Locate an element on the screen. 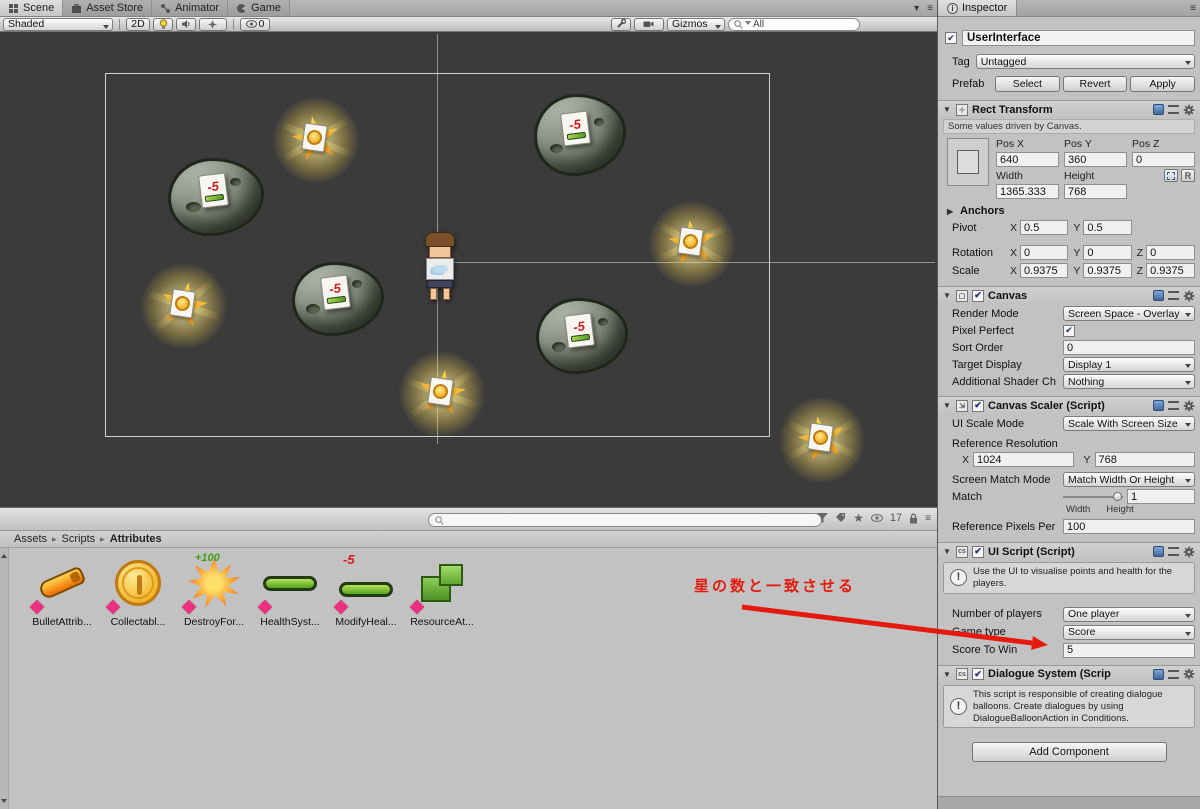 The height and width of the screenshot is (809, 1200). active-checkbox: ✔ is located at coordinates (951, 38).